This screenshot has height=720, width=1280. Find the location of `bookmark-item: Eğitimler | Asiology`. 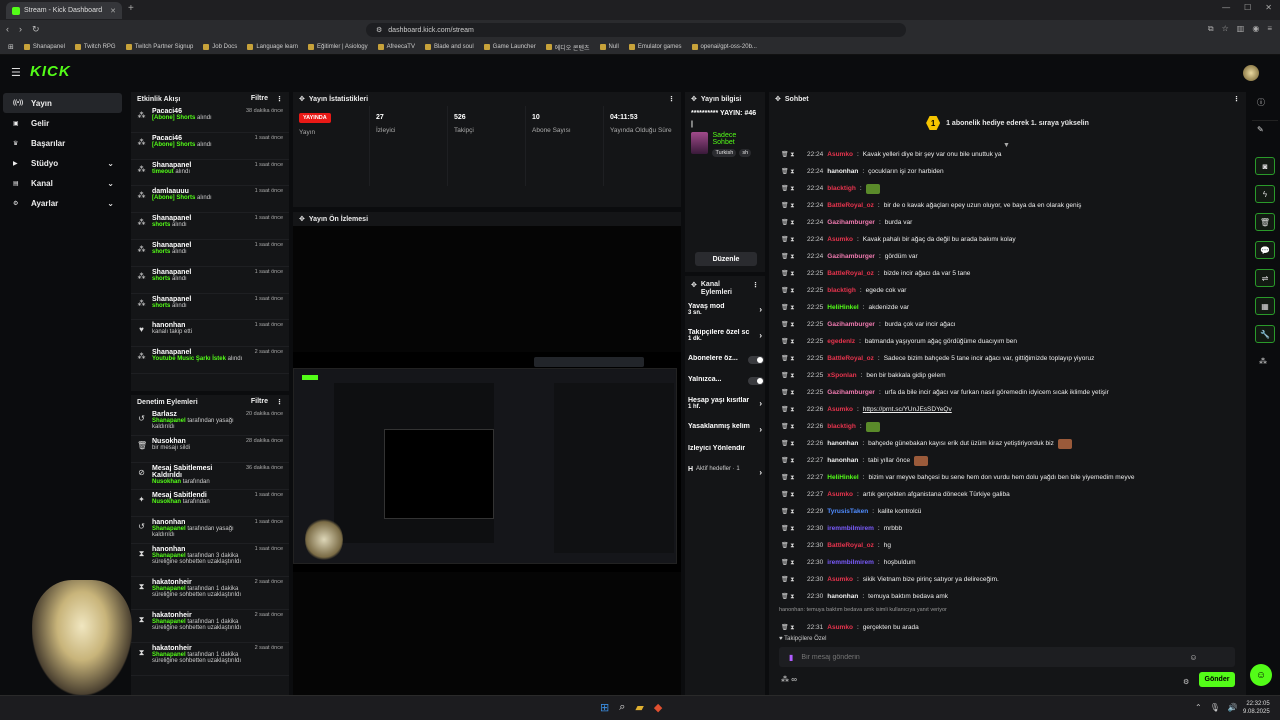

bookmark-item: Eğitimler | Asiology is located at coordinates (338, 47).